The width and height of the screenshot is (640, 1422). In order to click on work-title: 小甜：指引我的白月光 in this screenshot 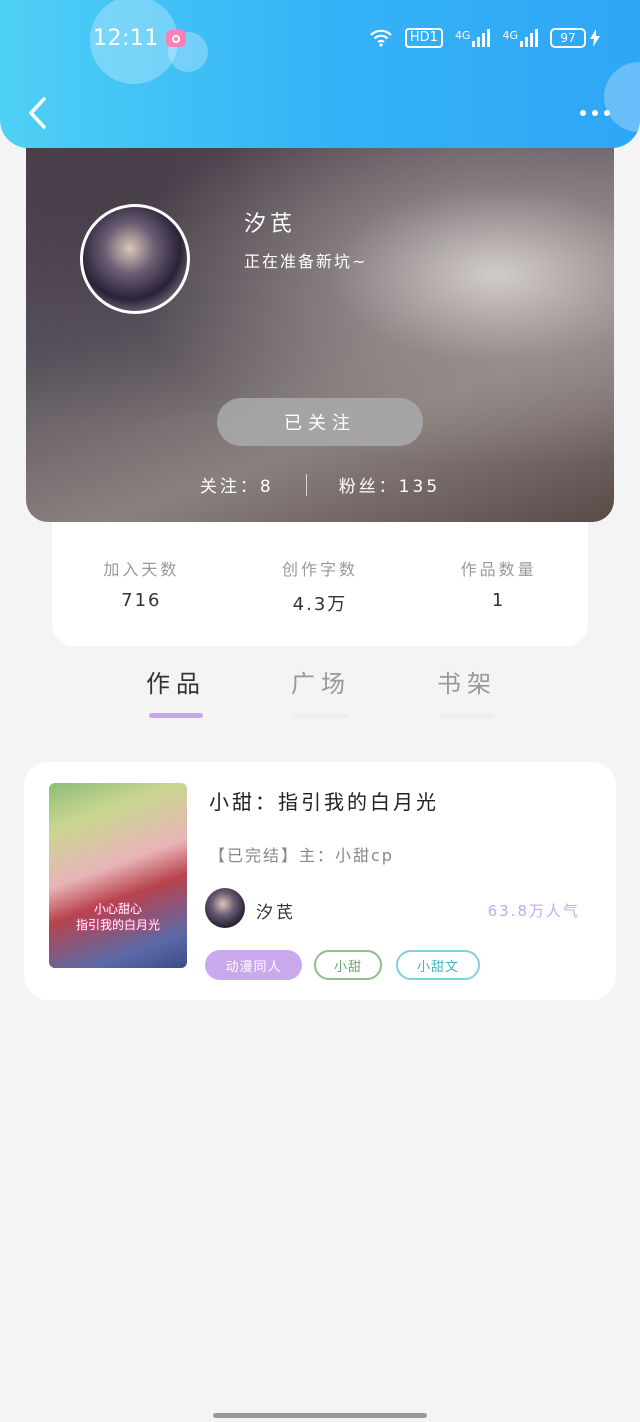, I will do `click(324, 800)`.